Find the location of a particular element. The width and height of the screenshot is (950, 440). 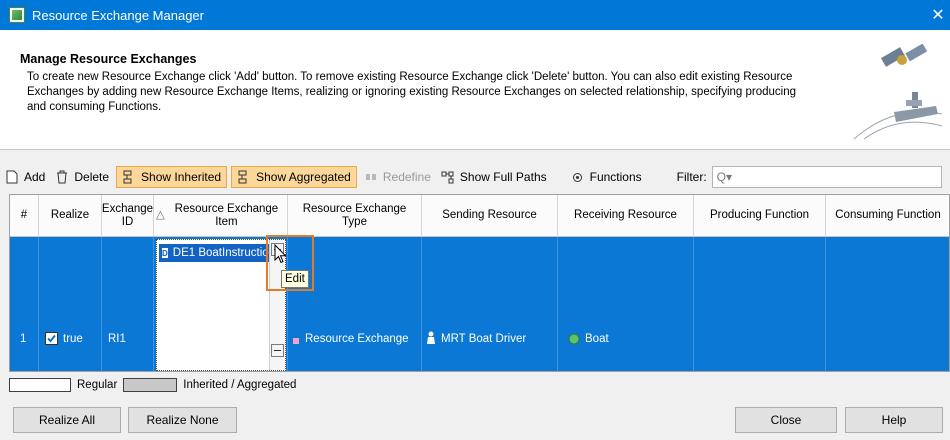

close-button: Close is located at coordinates (786, 420).